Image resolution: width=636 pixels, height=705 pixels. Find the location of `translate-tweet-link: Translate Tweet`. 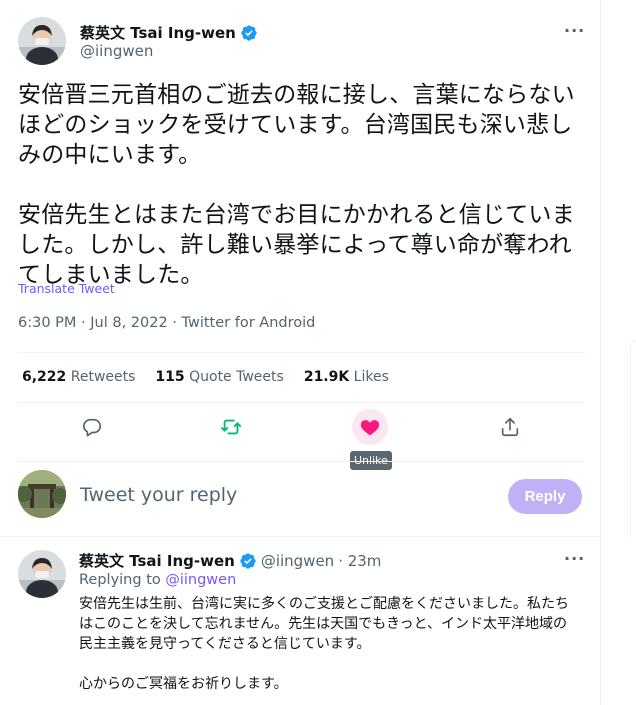

translate-tweet-link: Translate Tweet is located at coordinates (66, 288).